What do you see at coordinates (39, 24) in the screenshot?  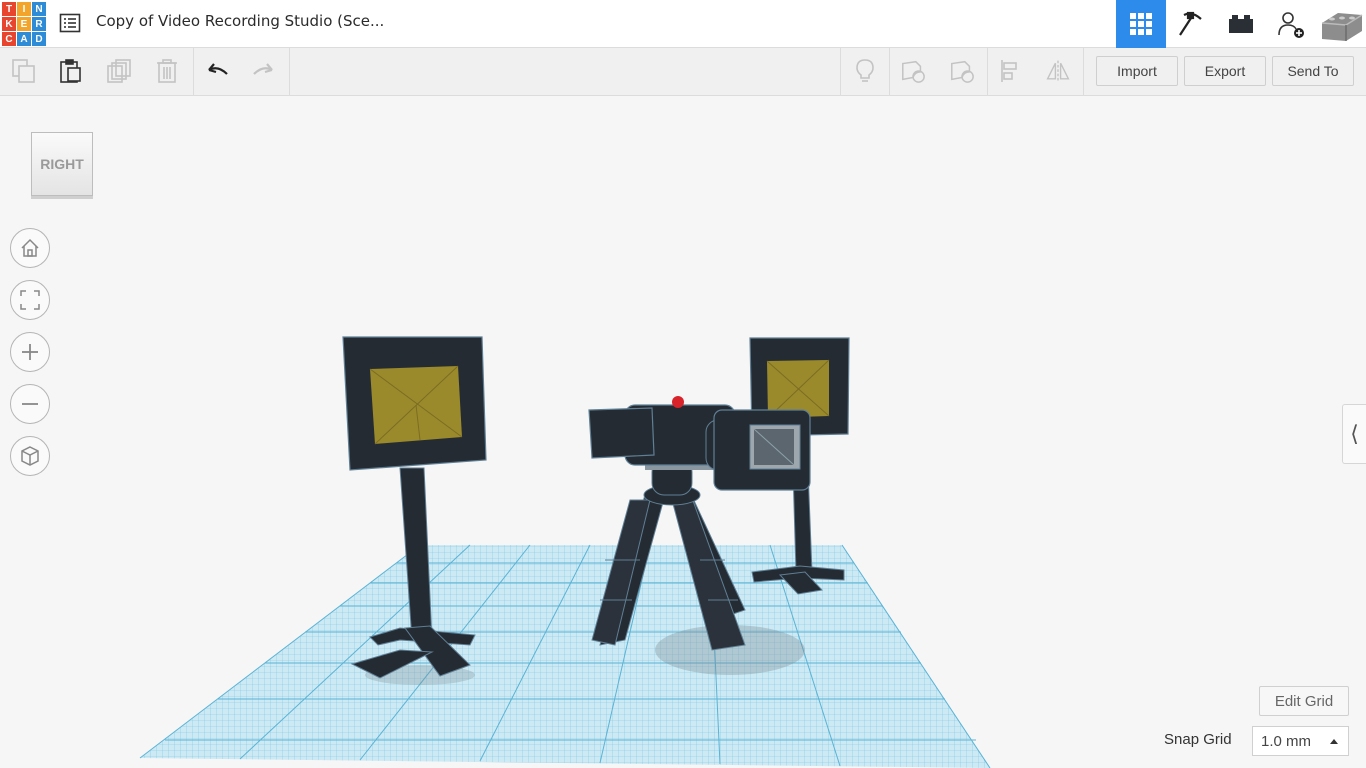 I see `logo-letter: R` at bounding box center [39, 24].